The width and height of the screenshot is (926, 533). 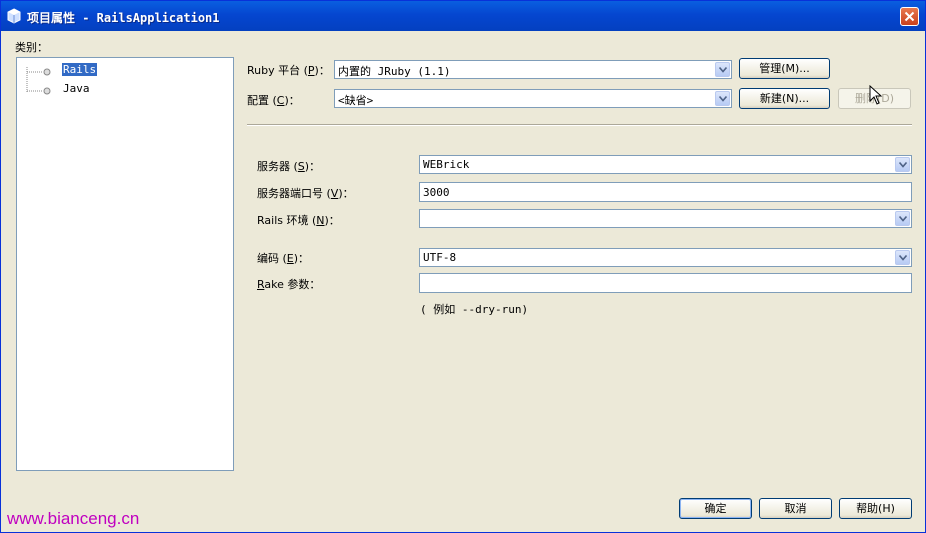 I want to click on ruby-platform-dropdown-button, so click(x=722, y=69).